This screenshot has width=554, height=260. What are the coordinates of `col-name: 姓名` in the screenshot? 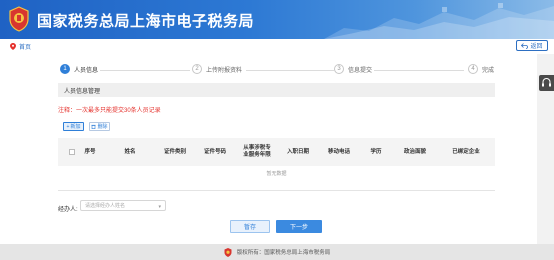 It's located at (130, 152).